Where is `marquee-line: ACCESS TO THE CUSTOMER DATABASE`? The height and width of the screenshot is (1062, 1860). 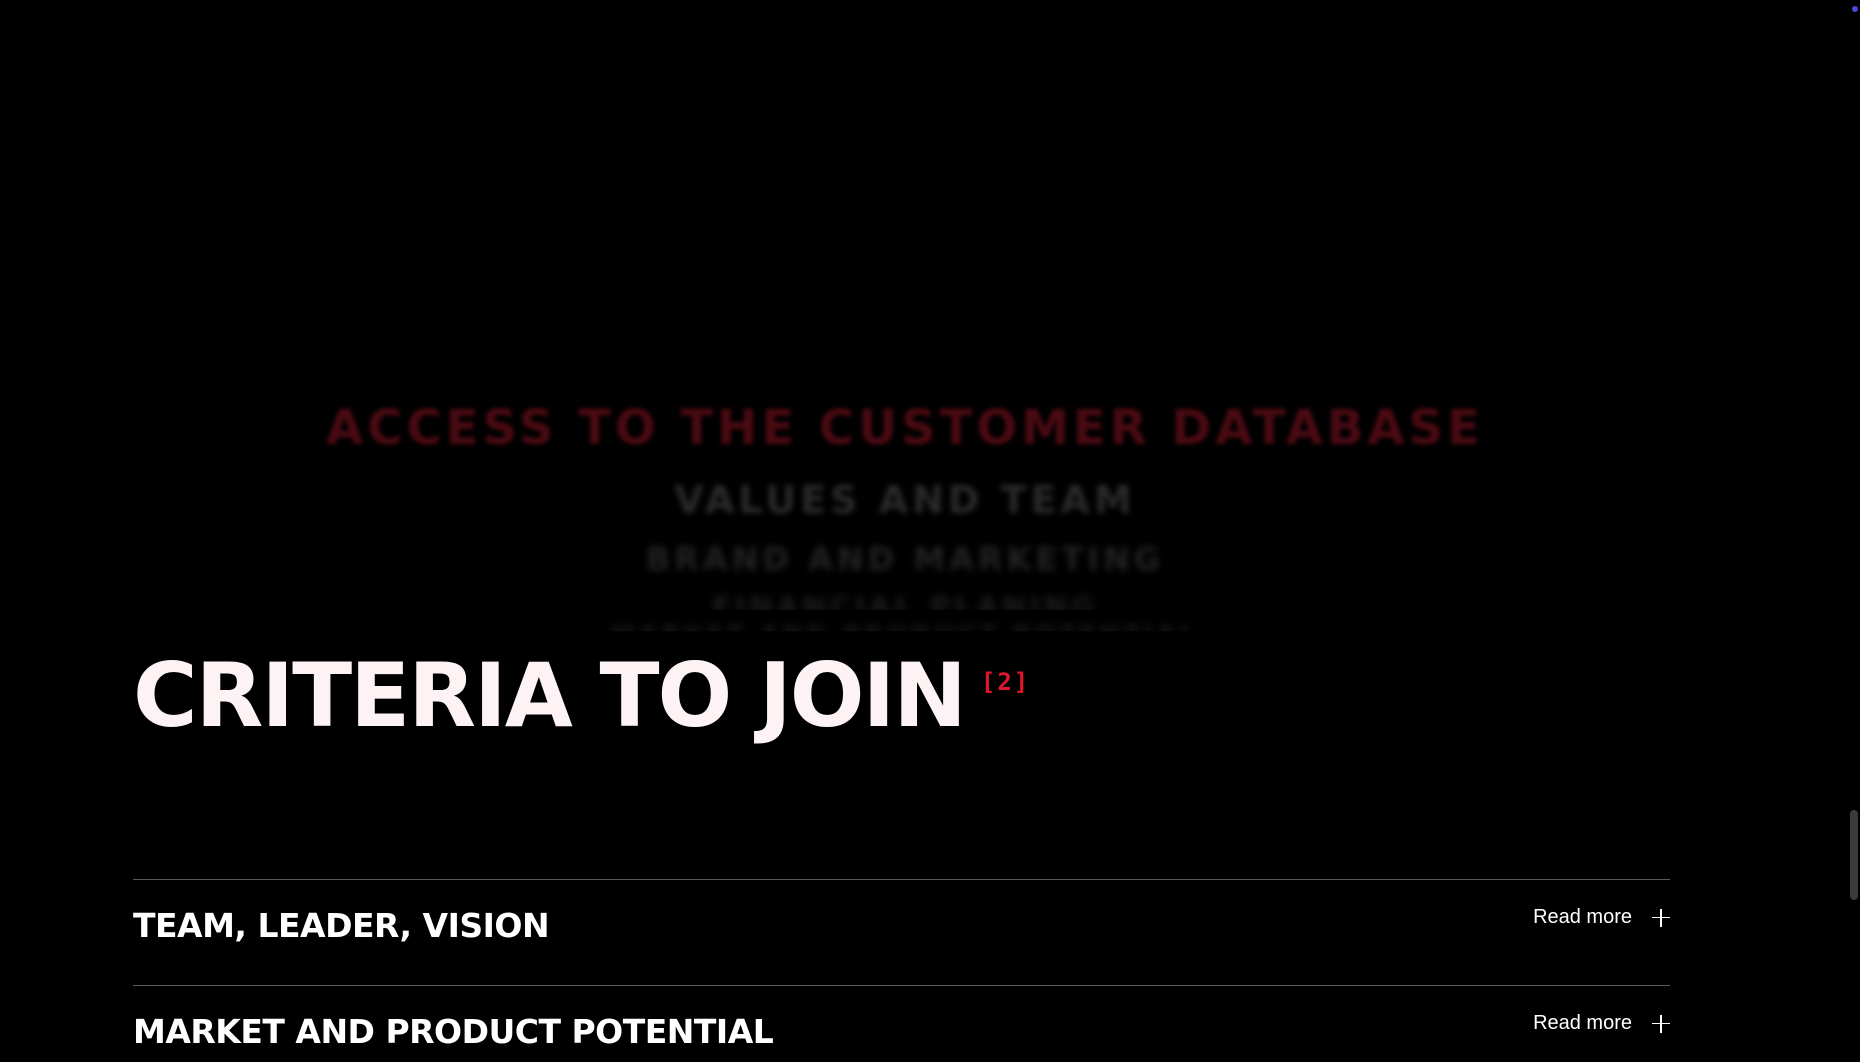 marquee-line: ACCESS TO THE CUSTOMER DATABASE is located at coordinates (905, 428).